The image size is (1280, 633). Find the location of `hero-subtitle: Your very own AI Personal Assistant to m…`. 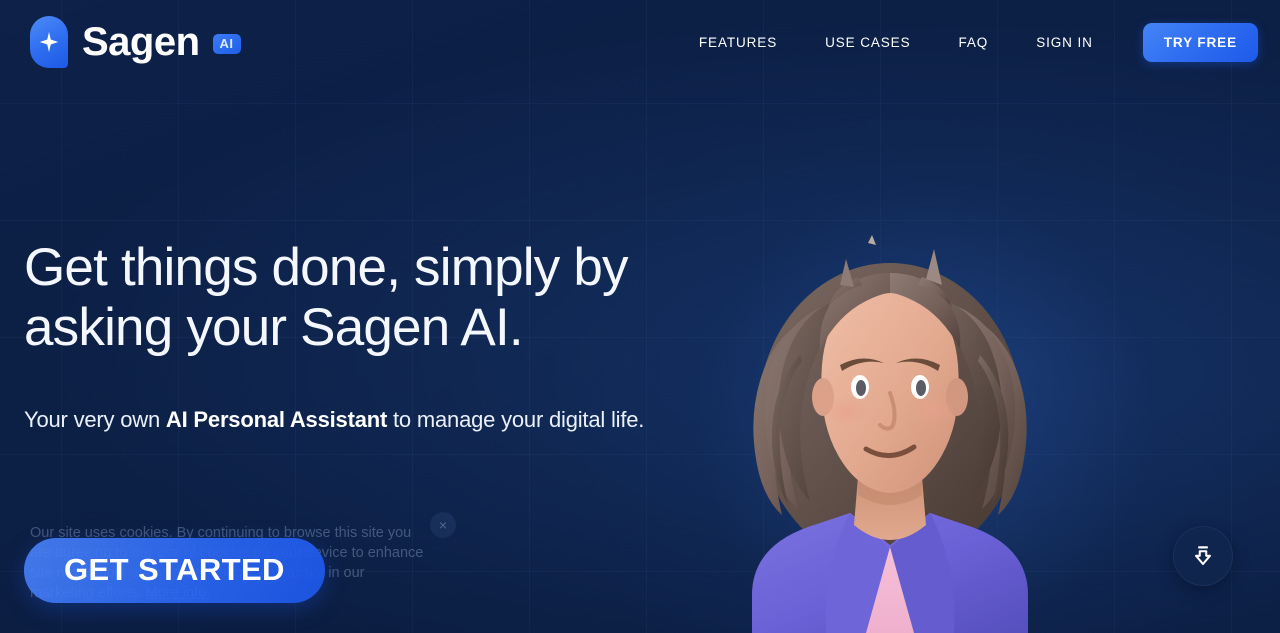

hero-subtitle: Your very own AI Personal Assistant to m… is located at coordinates (344, 420).